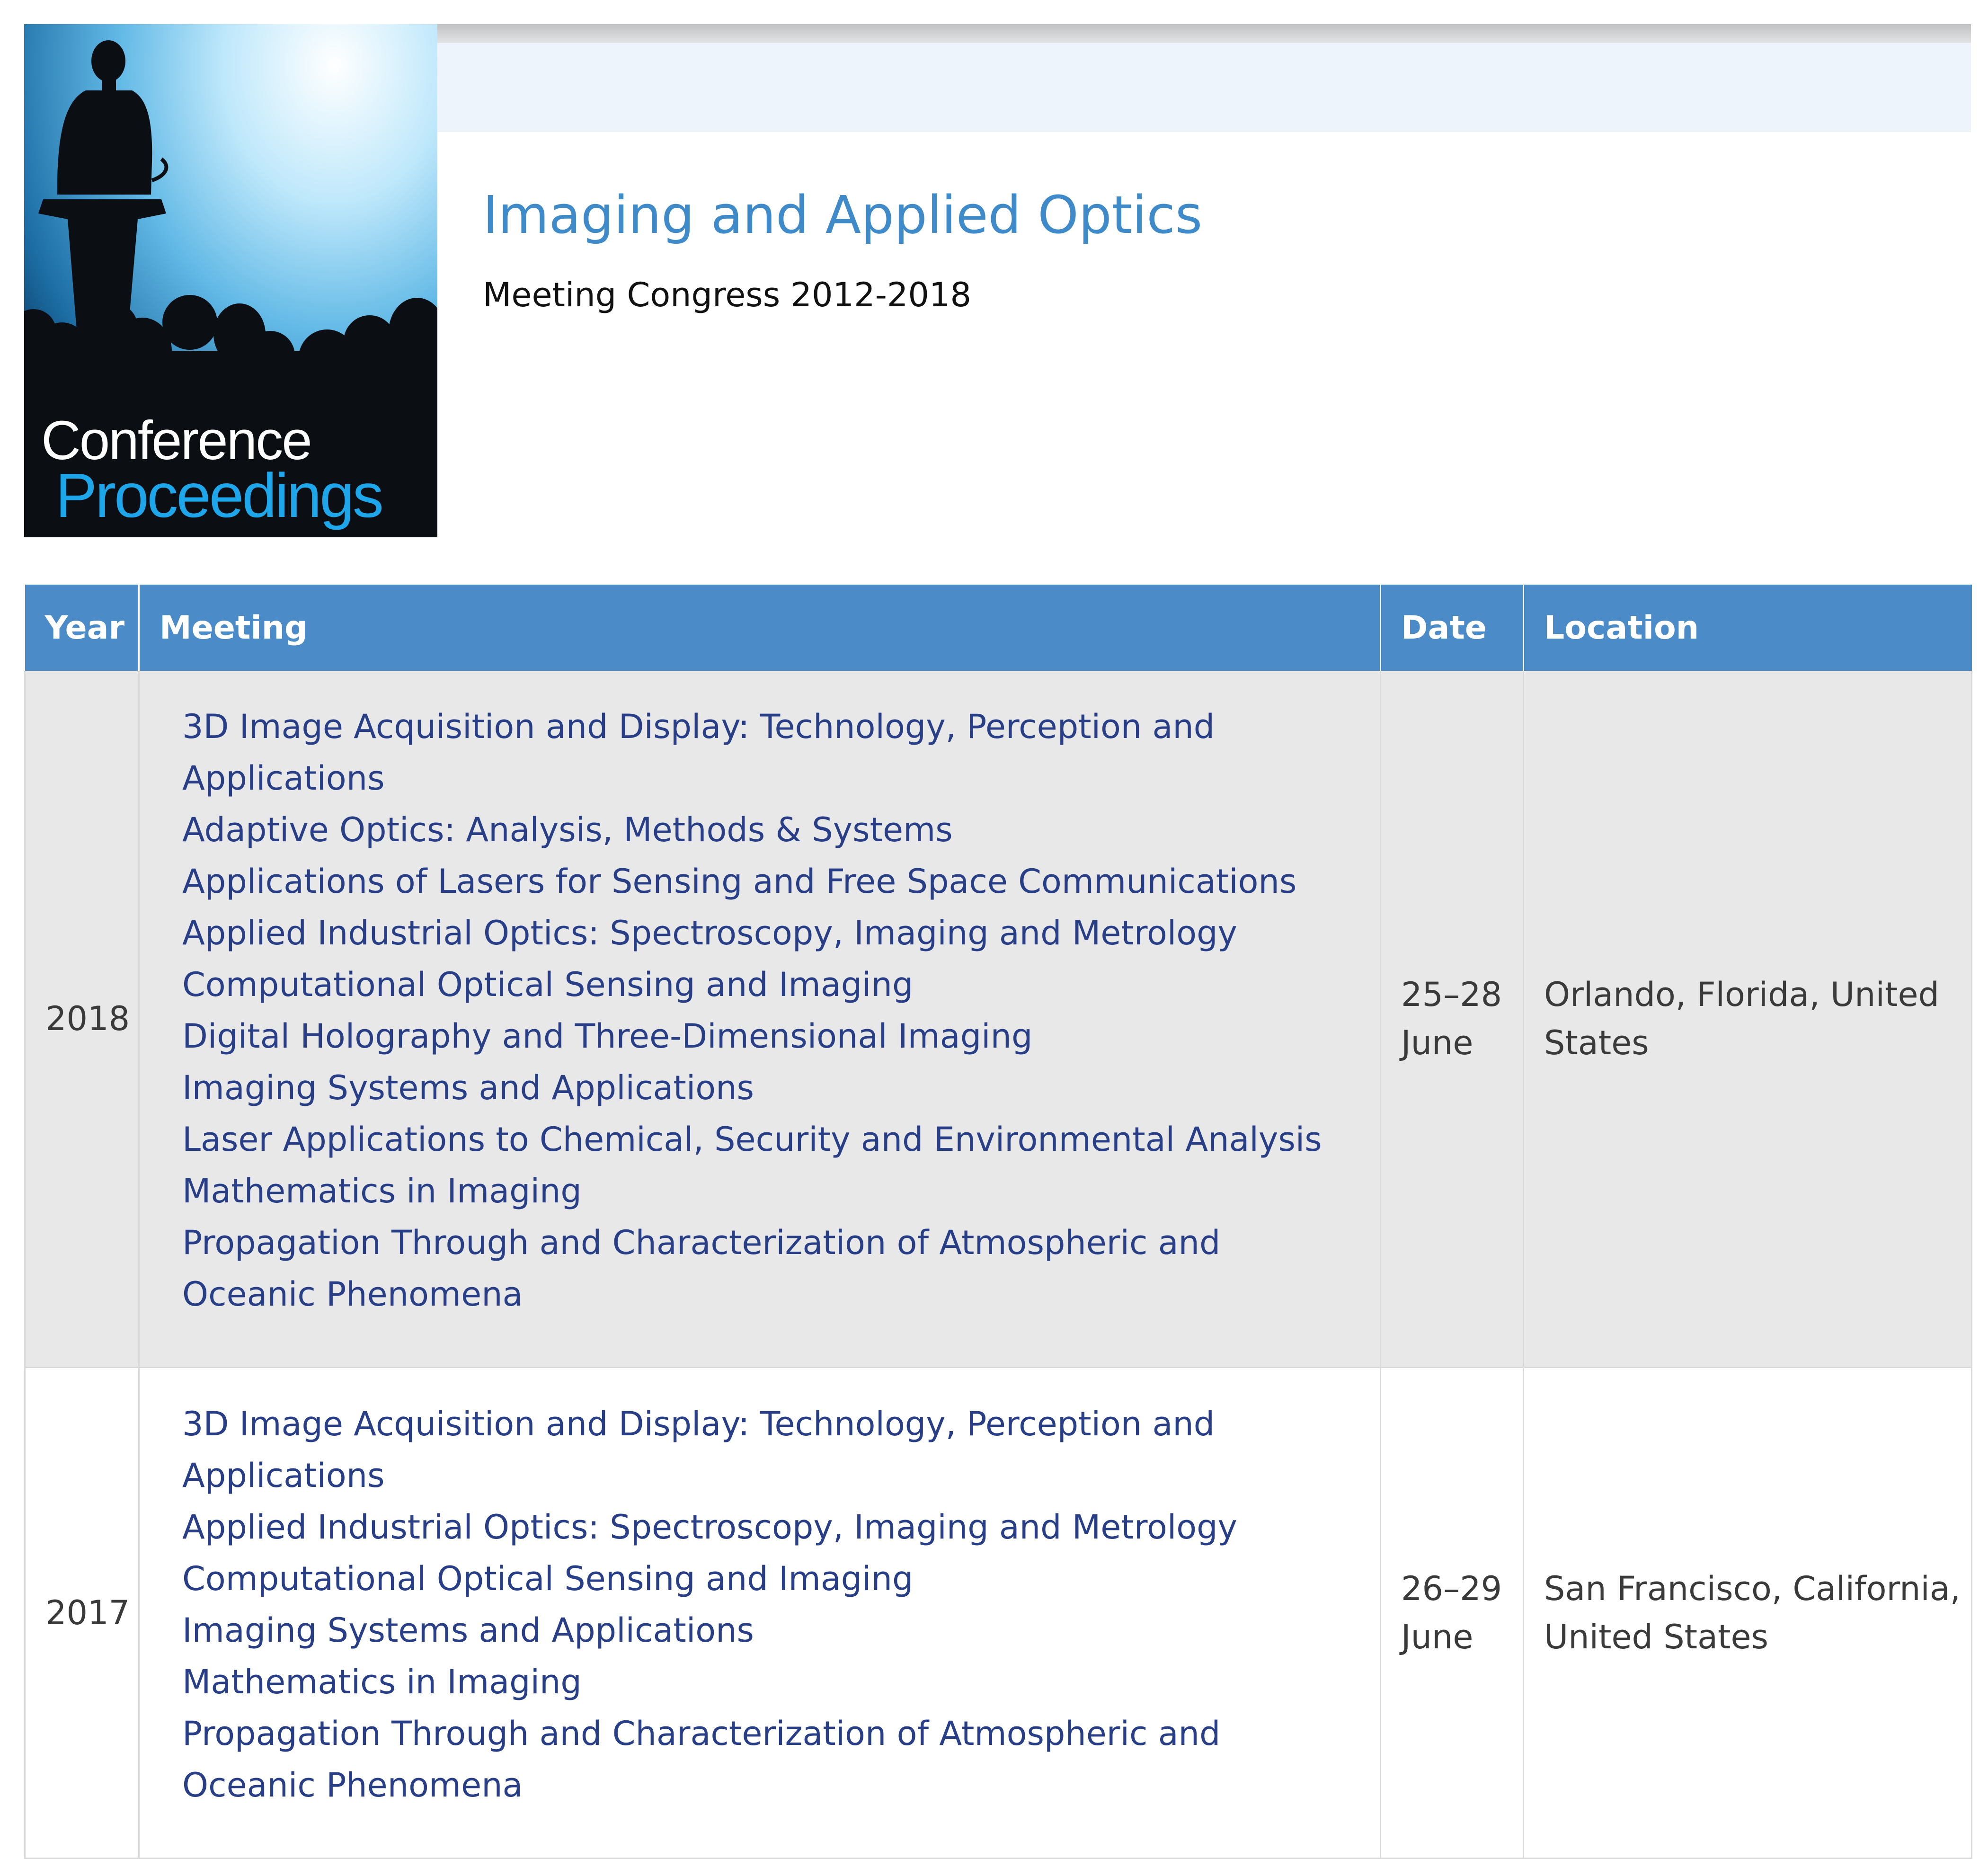  Describe the element at coordinates (727, 295) in the screenshot. I see `page-subtitle: Meeting Congress 2012-2018` at that location.